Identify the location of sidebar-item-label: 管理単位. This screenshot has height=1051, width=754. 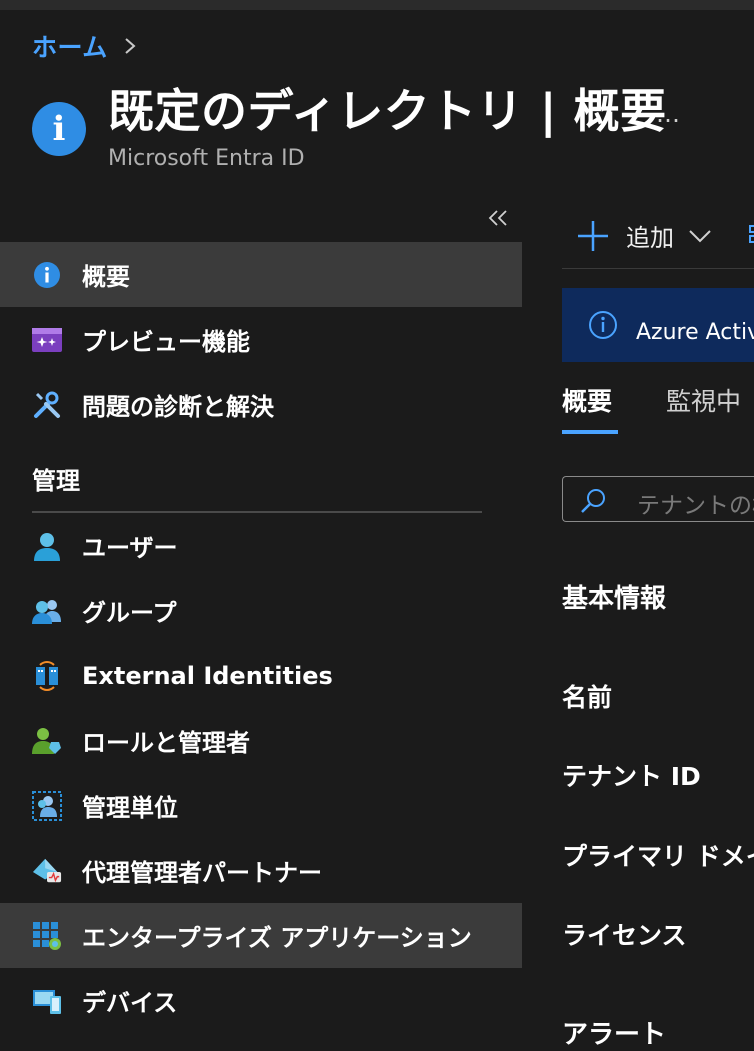
(130, 808).